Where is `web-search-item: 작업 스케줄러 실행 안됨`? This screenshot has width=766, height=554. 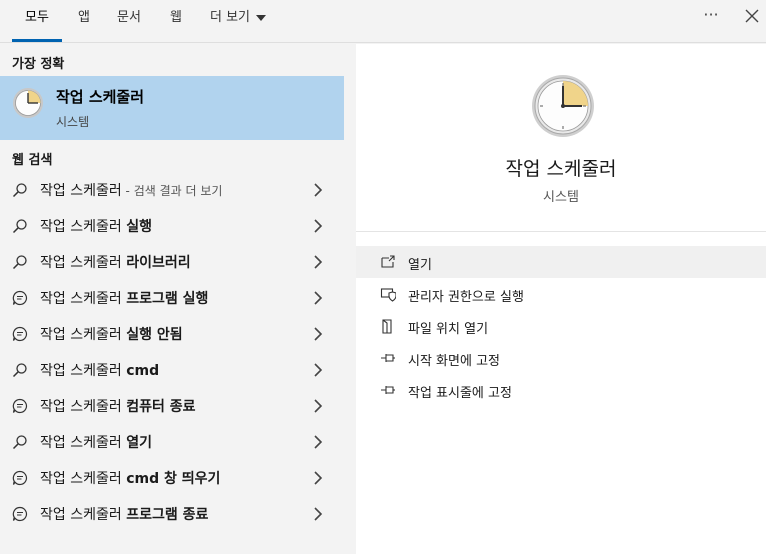
web-search-item: 작업 스케줄러 실행 안됨 is located at coordinates (172, 334).